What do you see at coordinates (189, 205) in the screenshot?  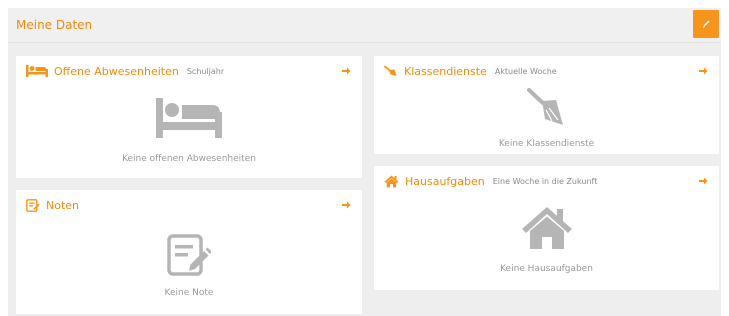 I see `grades-card-header: Noten` at bounding box center [189, 205].